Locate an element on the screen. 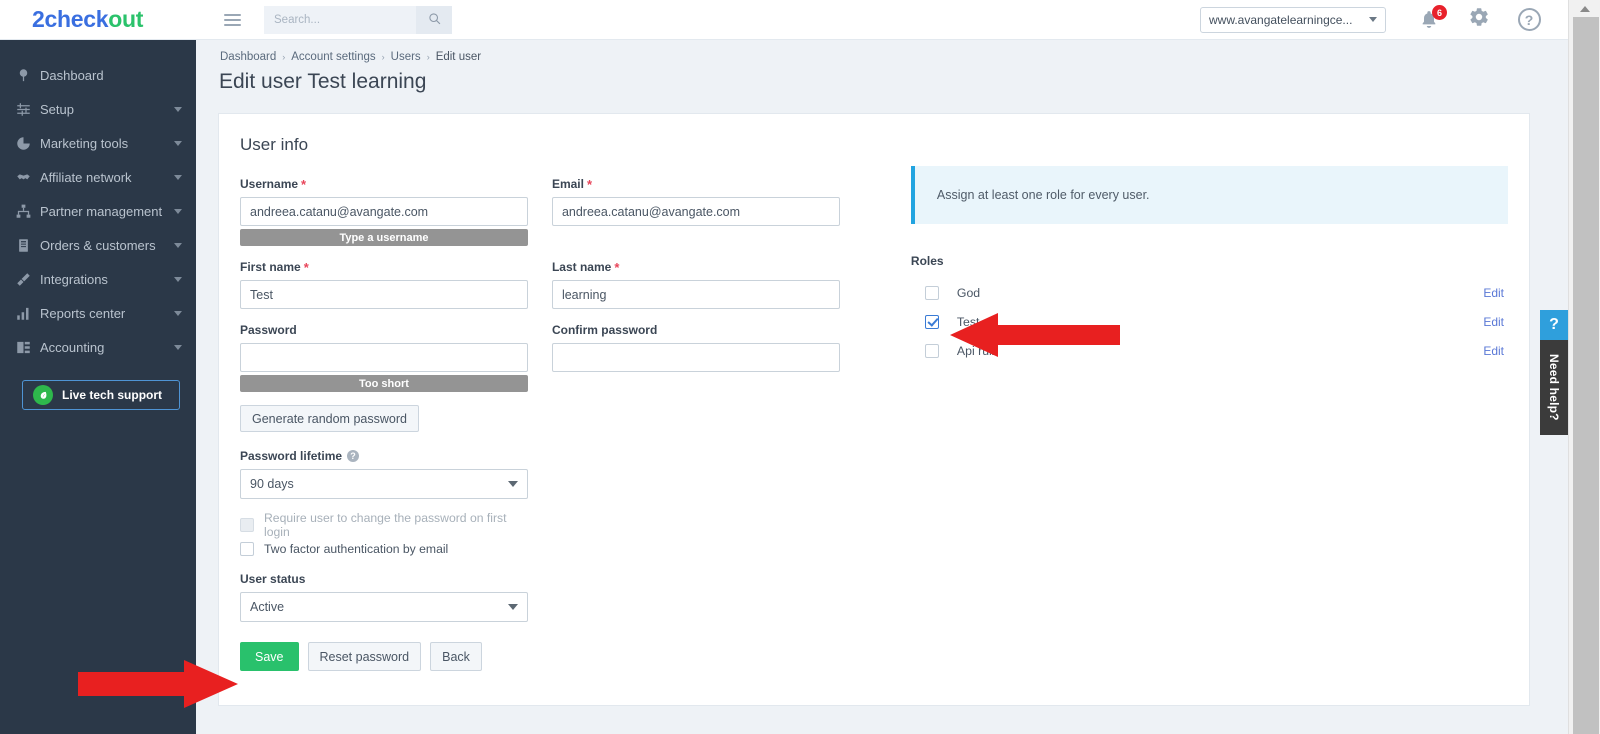 The width and height of the screenshot is (1600, 734). require-password-change-checkbox is located at coordinates (247, 525).